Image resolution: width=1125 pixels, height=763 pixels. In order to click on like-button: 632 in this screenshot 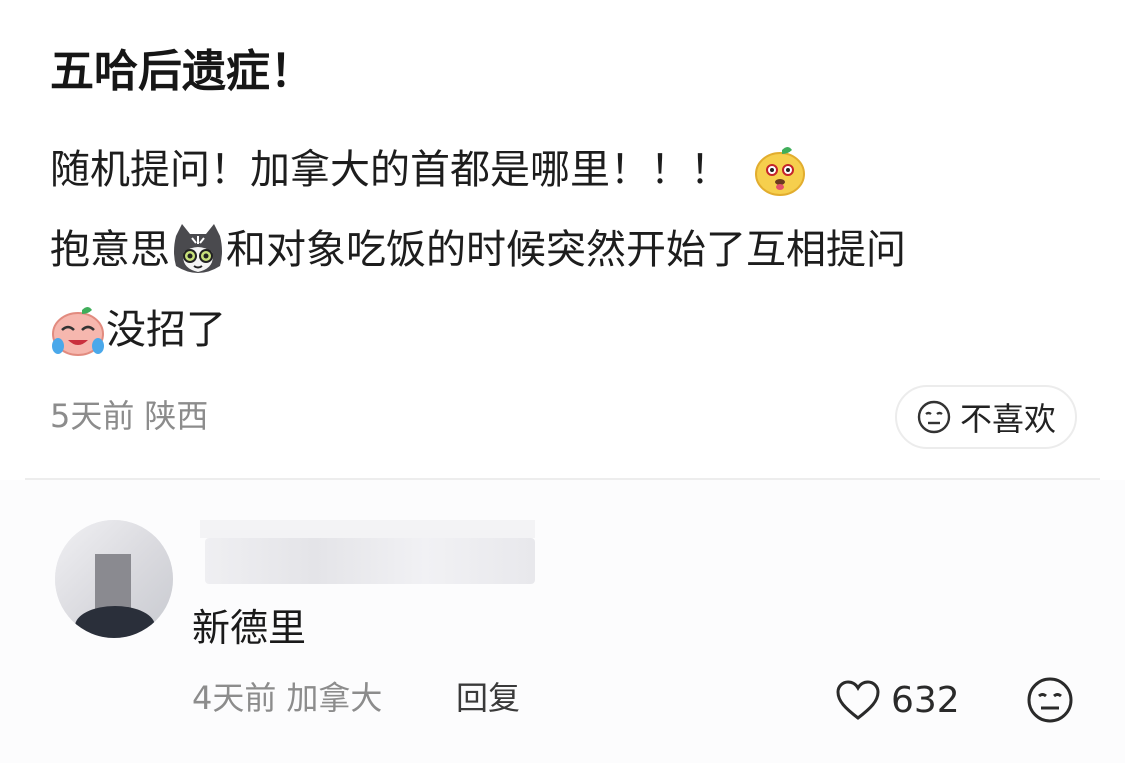, I will do `click(897, 700)`.